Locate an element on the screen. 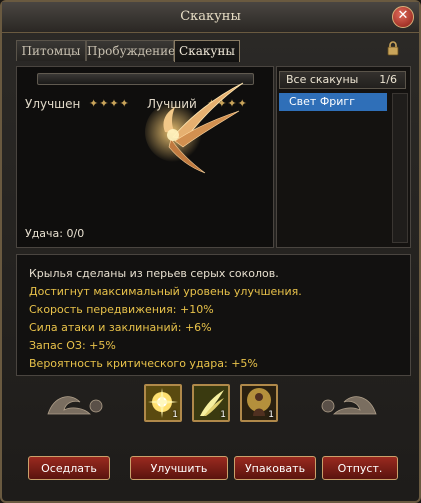 The height and width of the screenshot is (503, 421). left-ornament-icon is located at coordinates (75, 405).